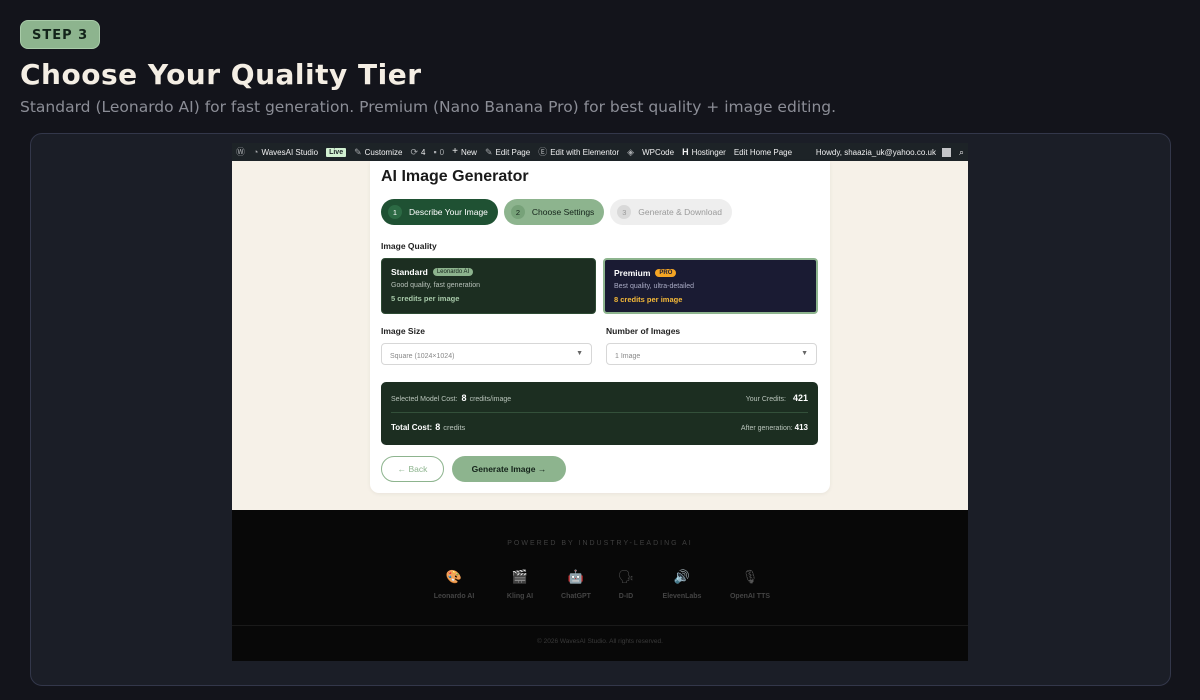 The height and width of the screenshot is (700, 1200). I want to click on step-2-pill: 2 Choose Settings, so click(554, 212).